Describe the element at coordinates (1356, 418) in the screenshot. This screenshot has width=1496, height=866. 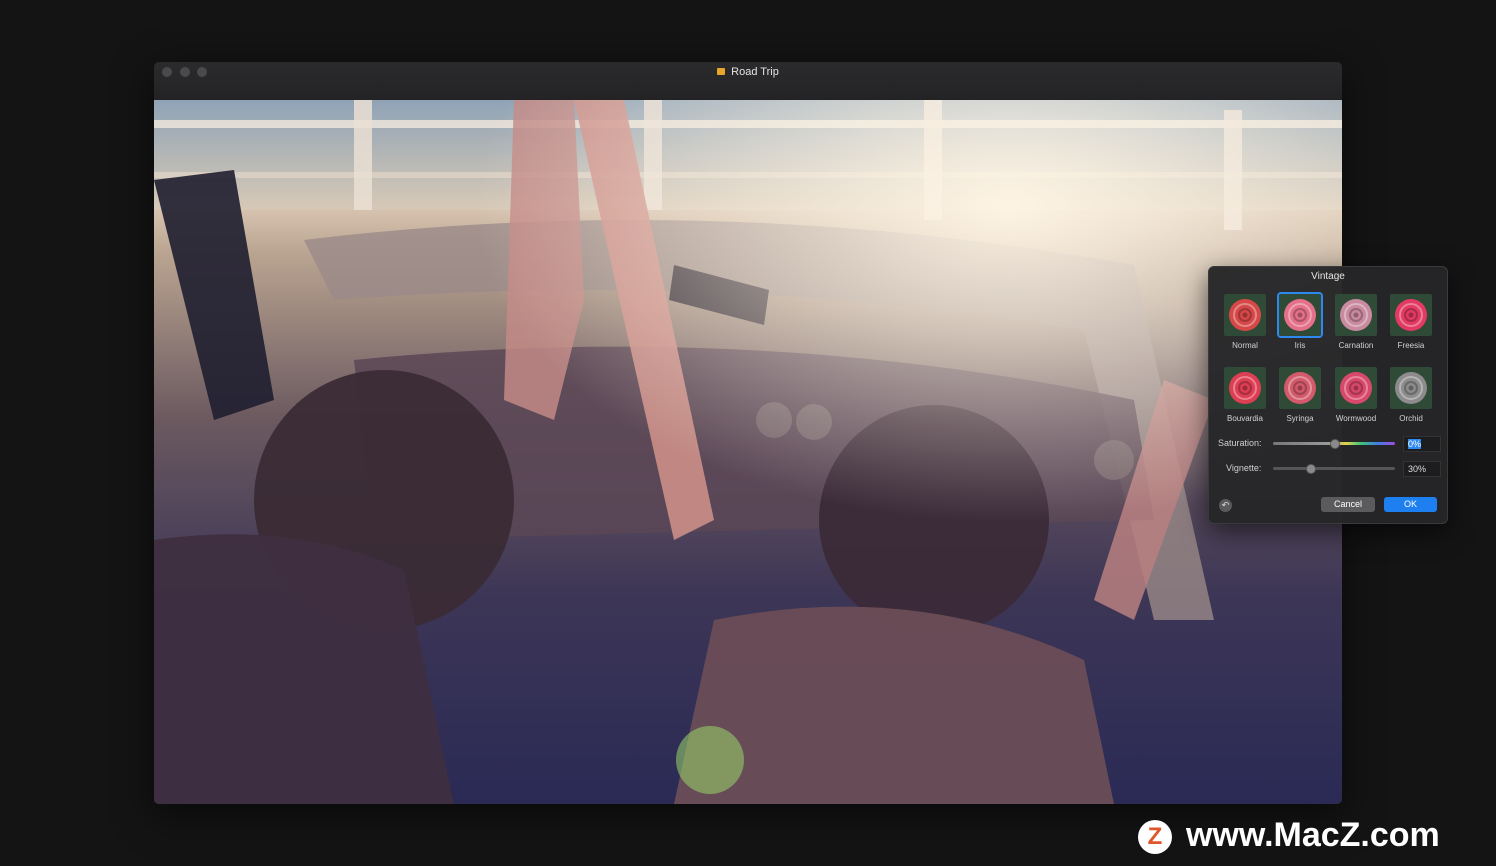
I see `preset-label: Wormwood` at that location.